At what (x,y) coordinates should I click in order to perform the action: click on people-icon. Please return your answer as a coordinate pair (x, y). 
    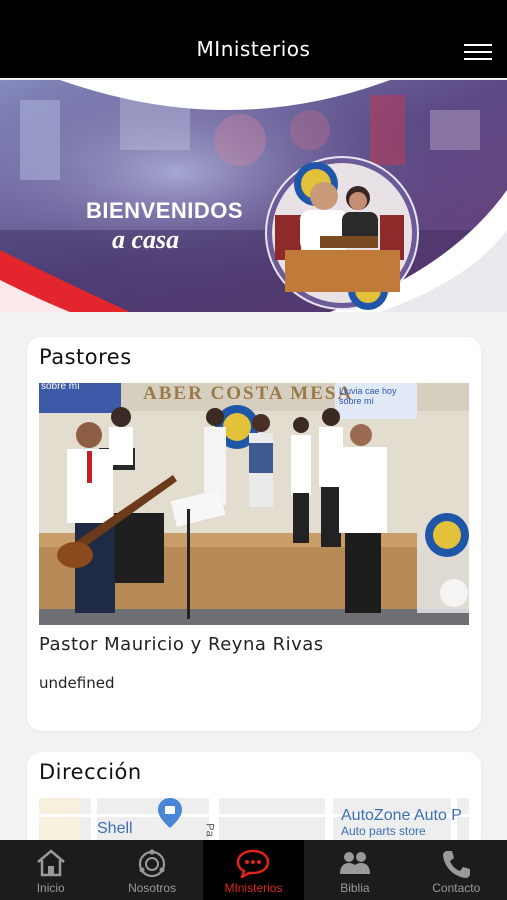
    Looking at the image, I should click on (354, 863).